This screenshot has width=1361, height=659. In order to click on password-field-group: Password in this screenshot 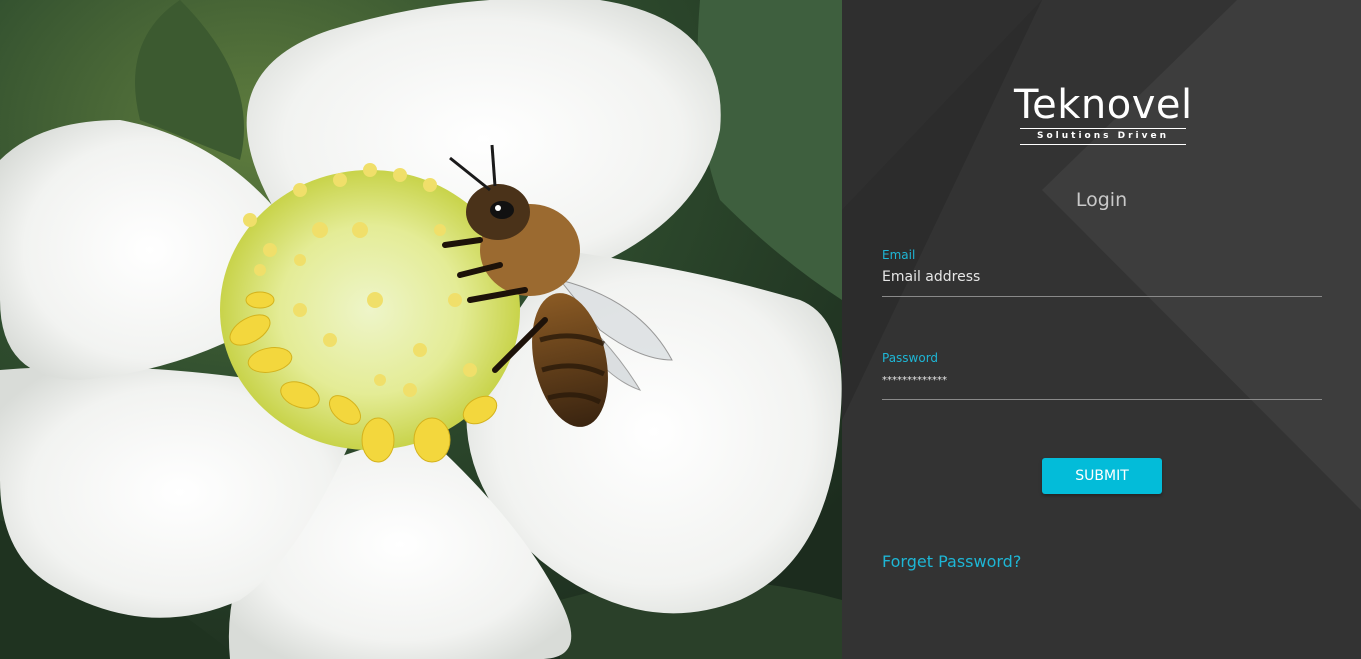, I will do `click(1102, 375)`.